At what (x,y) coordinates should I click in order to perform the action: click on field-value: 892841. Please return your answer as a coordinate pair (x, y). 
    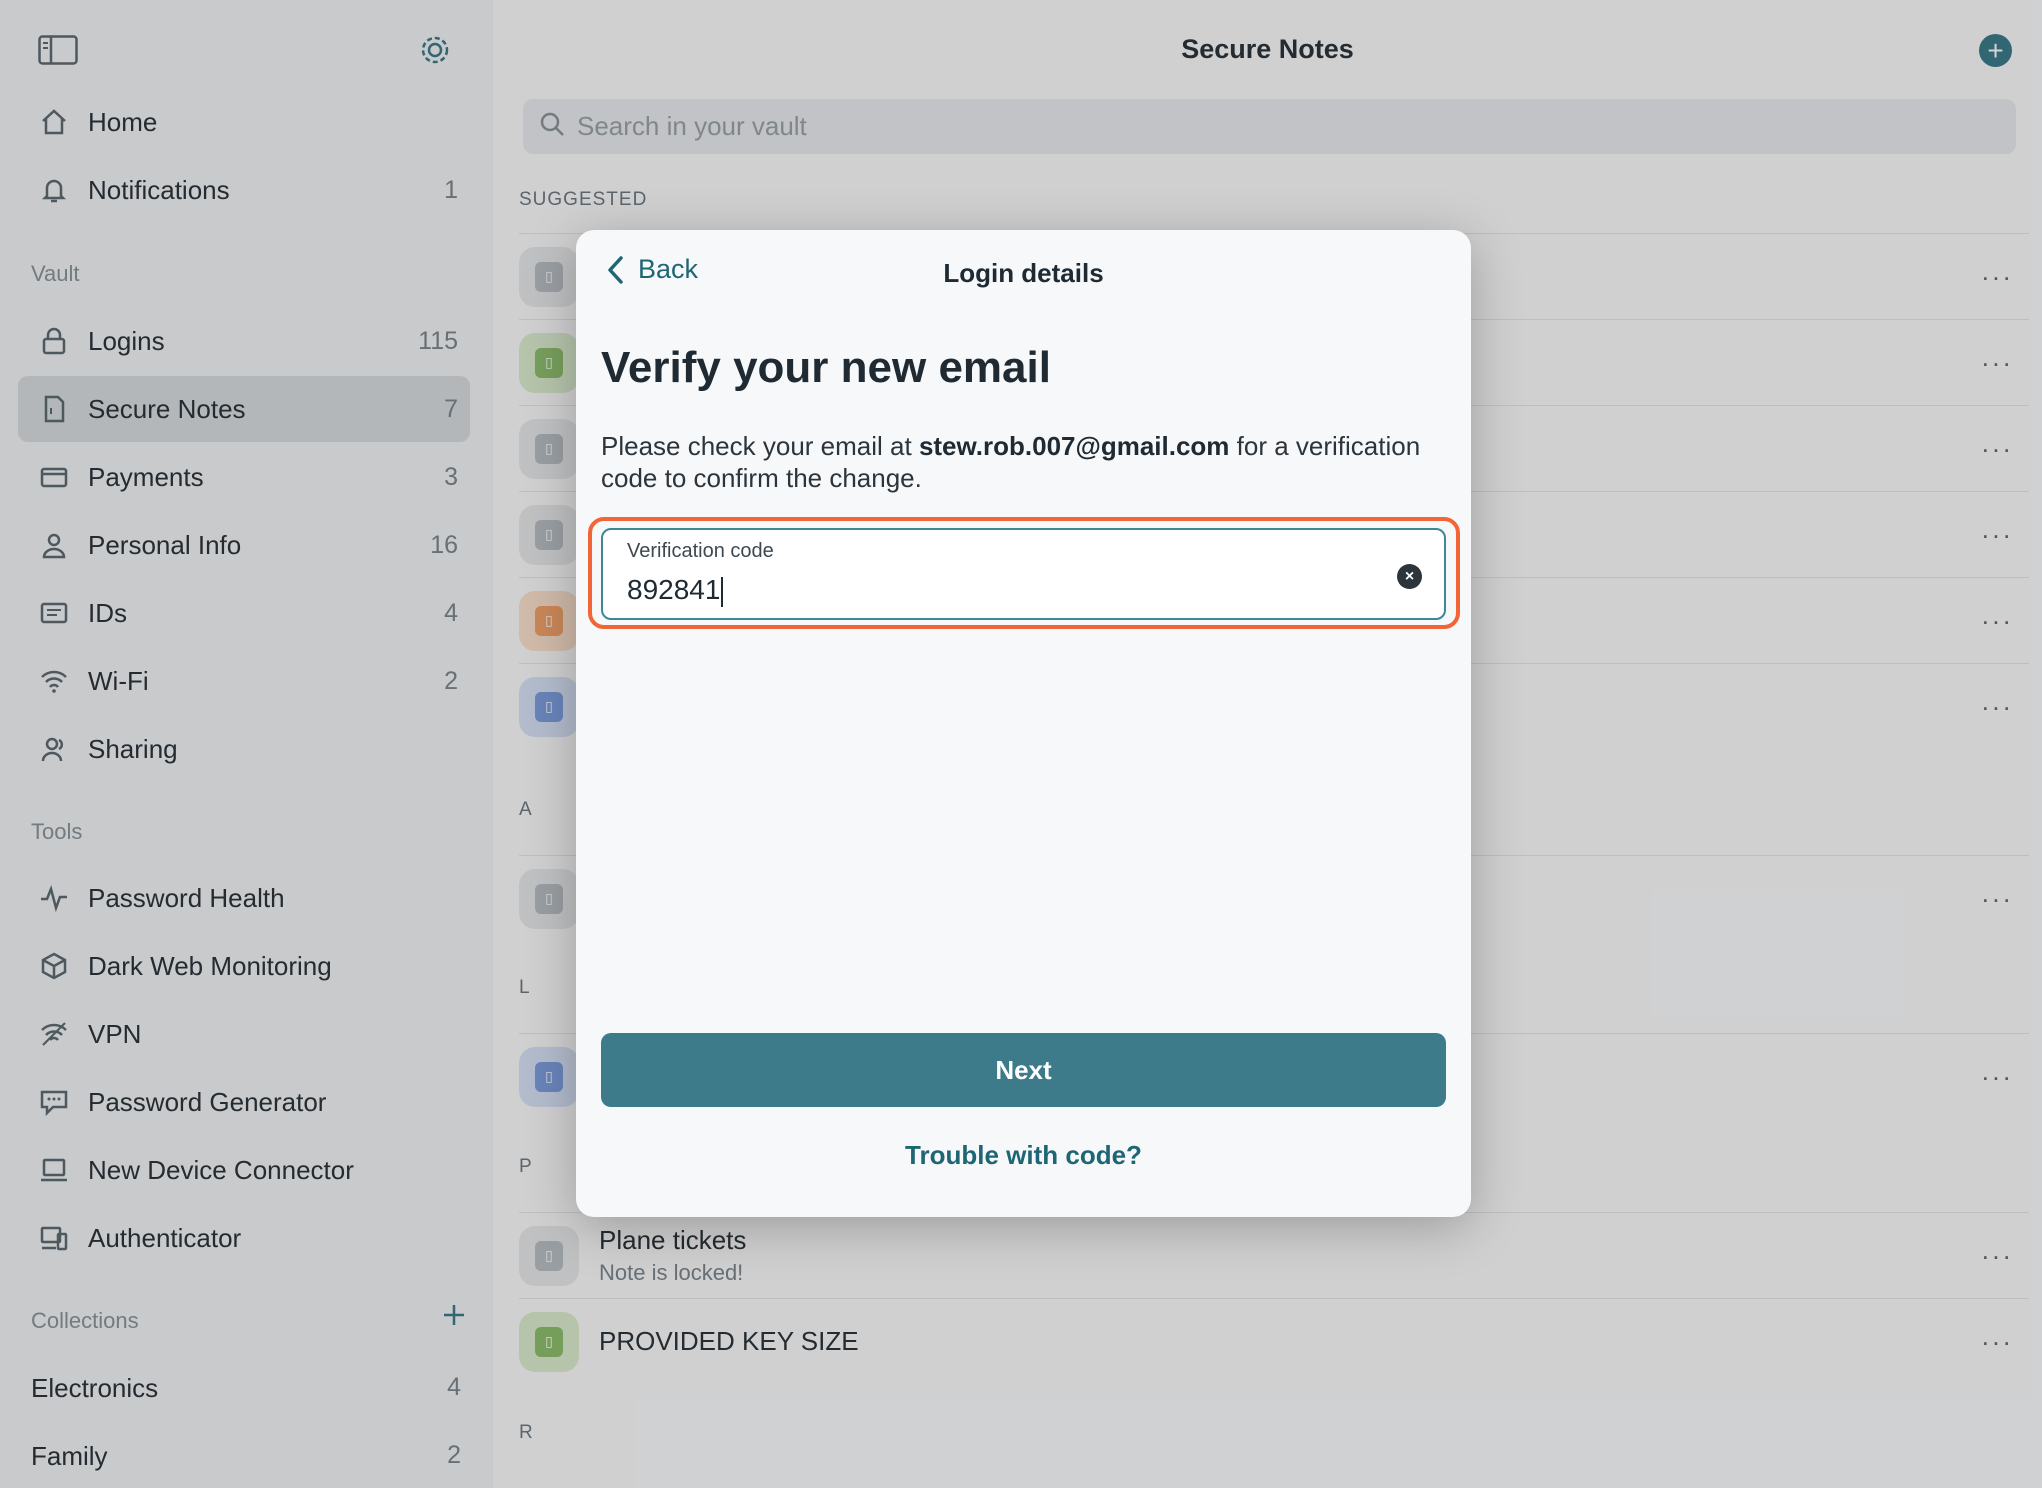
    Looking at the image, I should click on (674, 589).